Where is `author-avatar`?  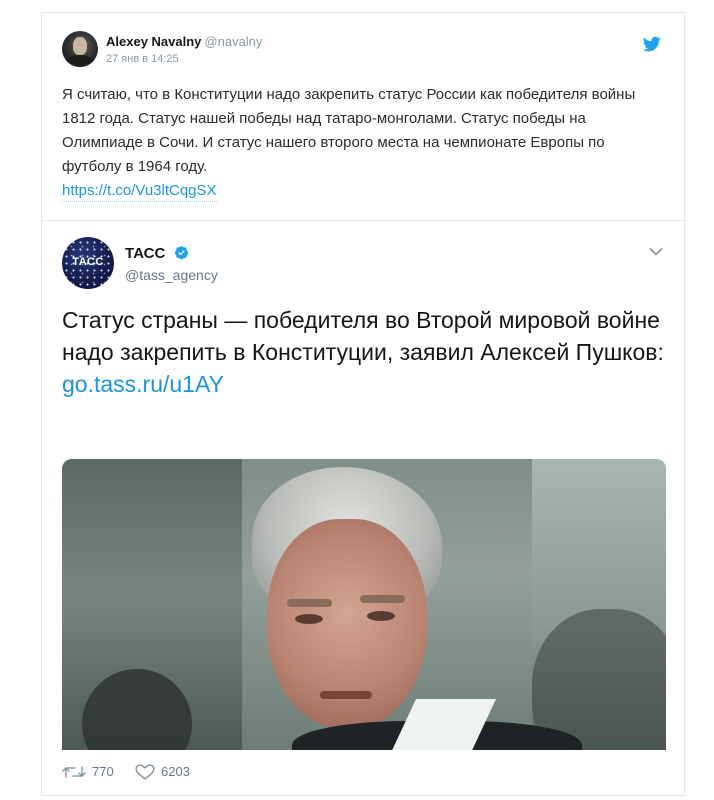 author-avatar is located at coordinates (80, 49).